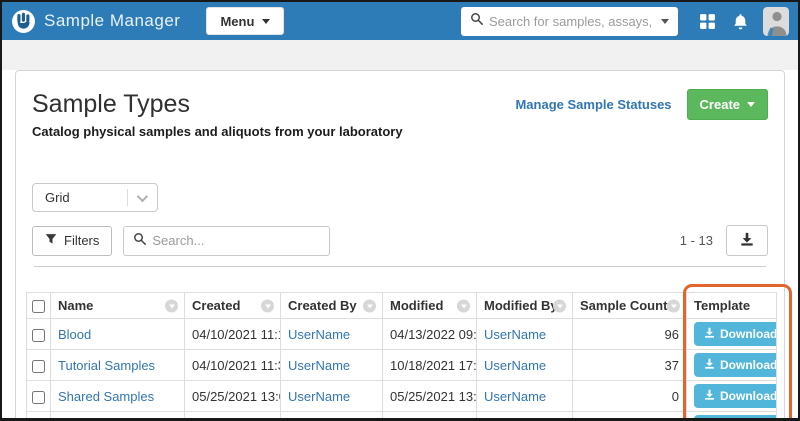 The image size is (800, 421). What do you see at coordinates (142, 196) in the screenshot?
I see `chevron-down-icon` at bounding box center [142, 196].